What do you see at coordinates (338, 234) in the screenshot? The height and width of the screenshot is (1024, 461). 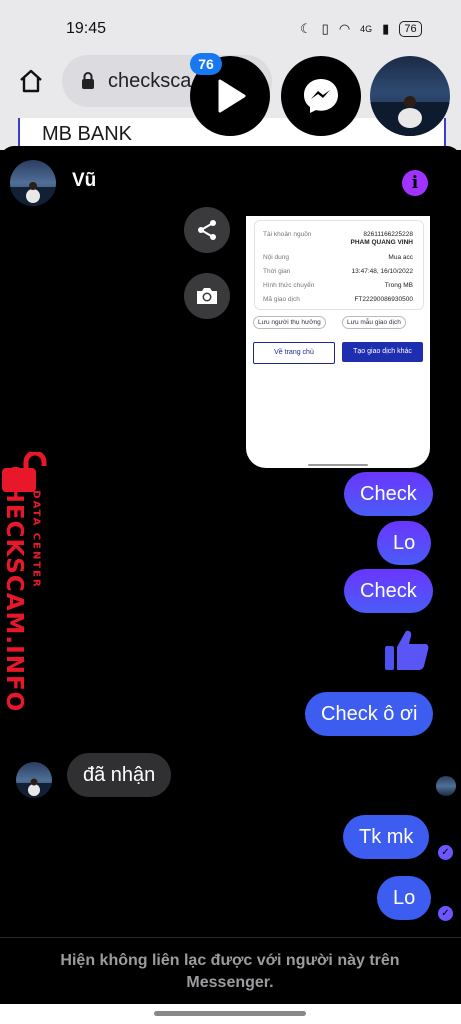 I see `receipt-row: Tài khoản nguồn 82611166225228` at bounding box center [338, 234].